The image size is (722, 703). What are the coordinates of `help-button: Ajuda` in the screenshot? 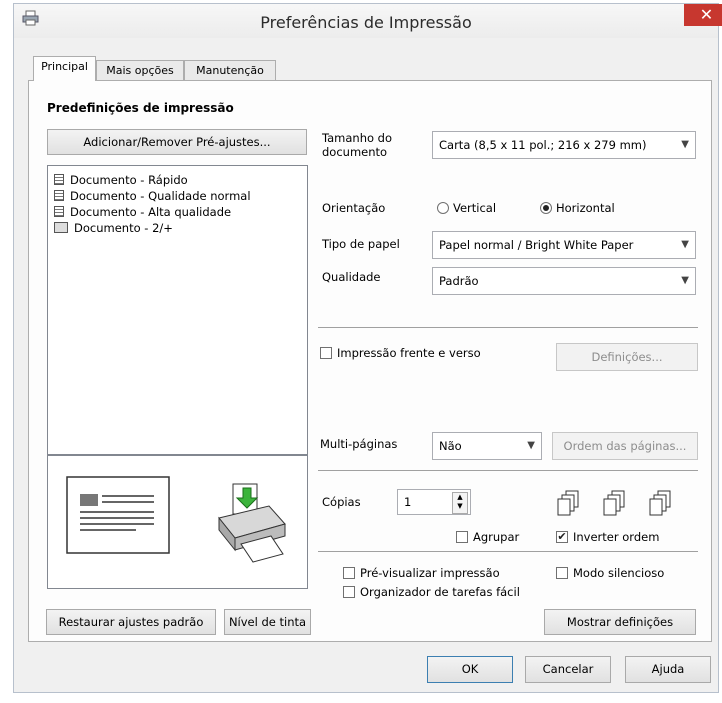 It's located at (668, 669).